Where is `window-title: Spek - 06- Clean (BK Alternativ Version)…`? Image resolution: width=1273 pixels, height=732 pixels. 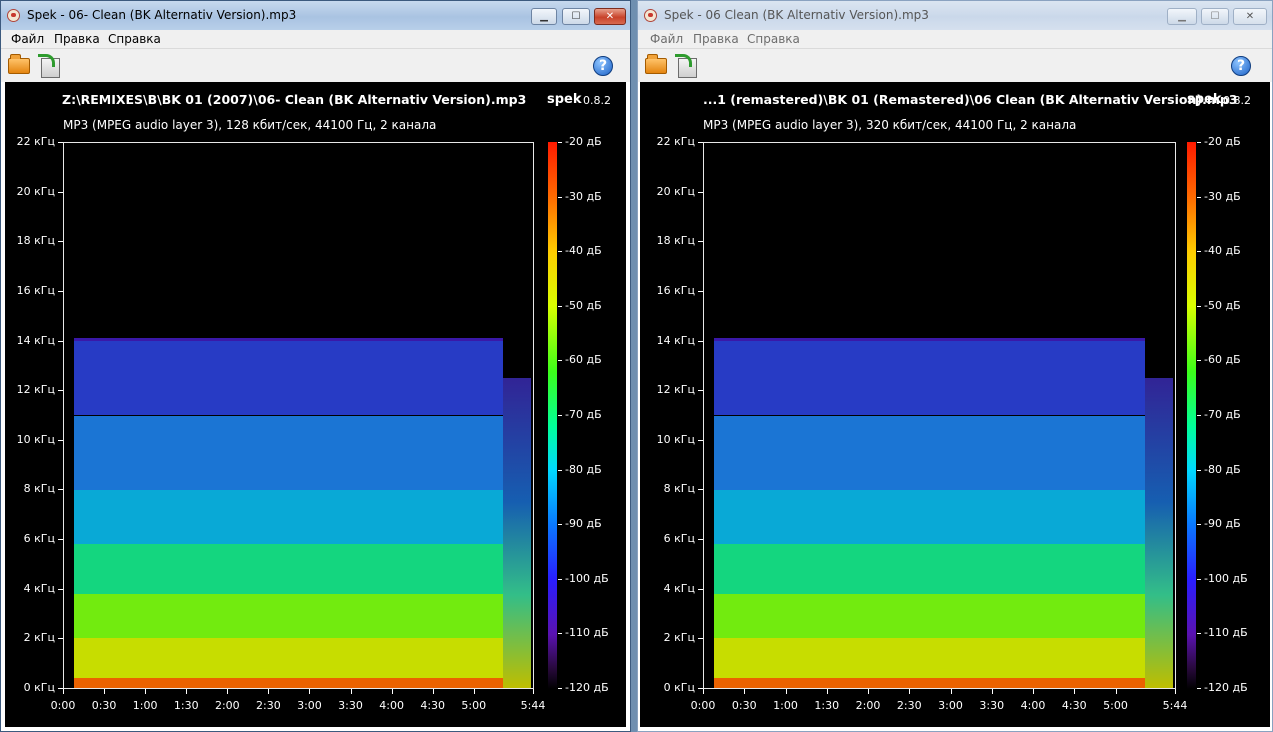
window-title: Spek - 06- Clean (BK Alternativ Version)… is located at coordinates (162, 15).